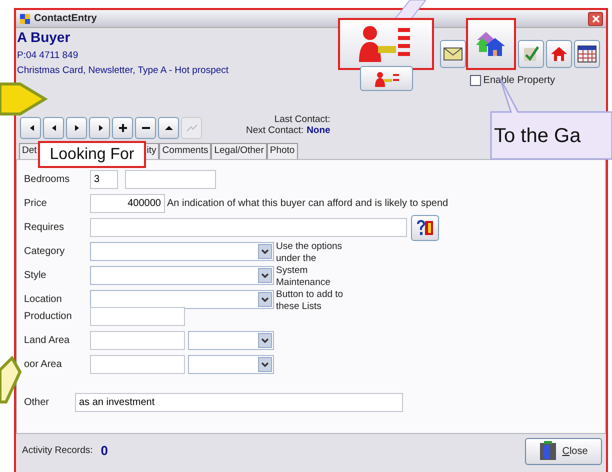 The image size is (612, 472). Describe the element at coordinates (182, 70) in the screenshot. I see `contact-tags: Christmas Card, Newsletter, Type A - Hot prospect` at that location.